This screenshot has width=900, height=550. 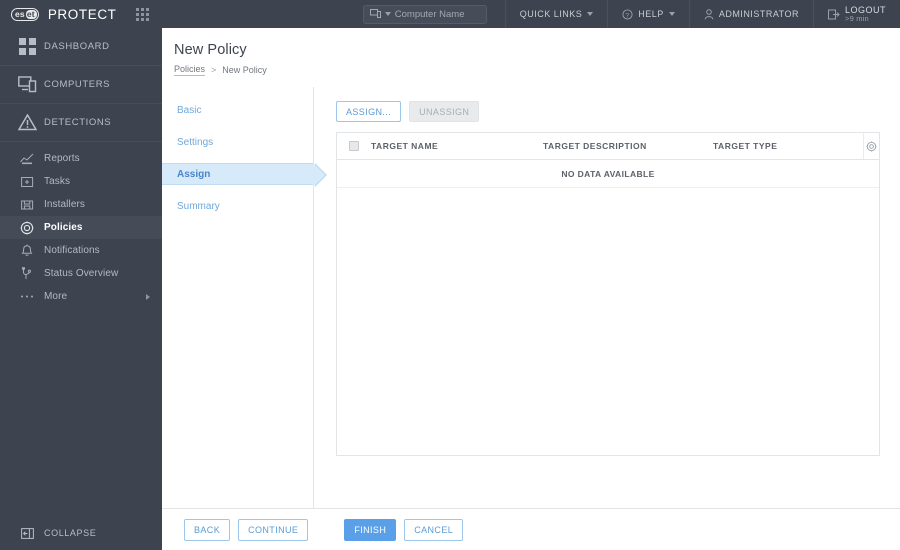 I want to click on wizard-step-summary: Summary, so click(x=237, y=206).